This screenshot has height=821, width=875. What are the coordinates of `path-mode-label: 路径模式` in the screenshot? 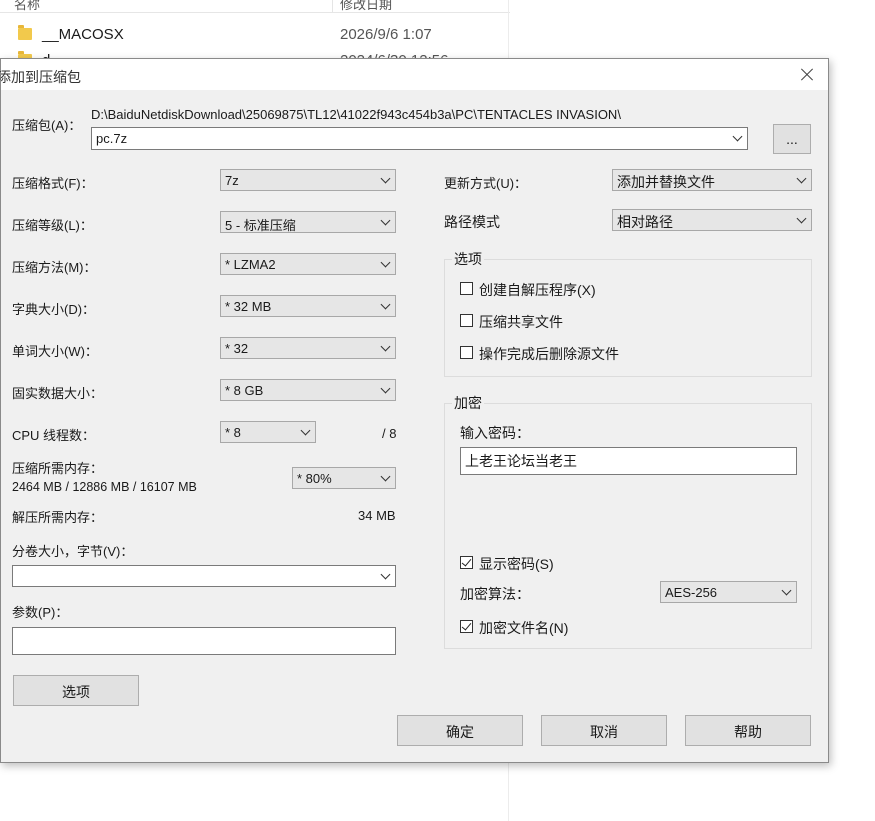 It's located at (472, 222).